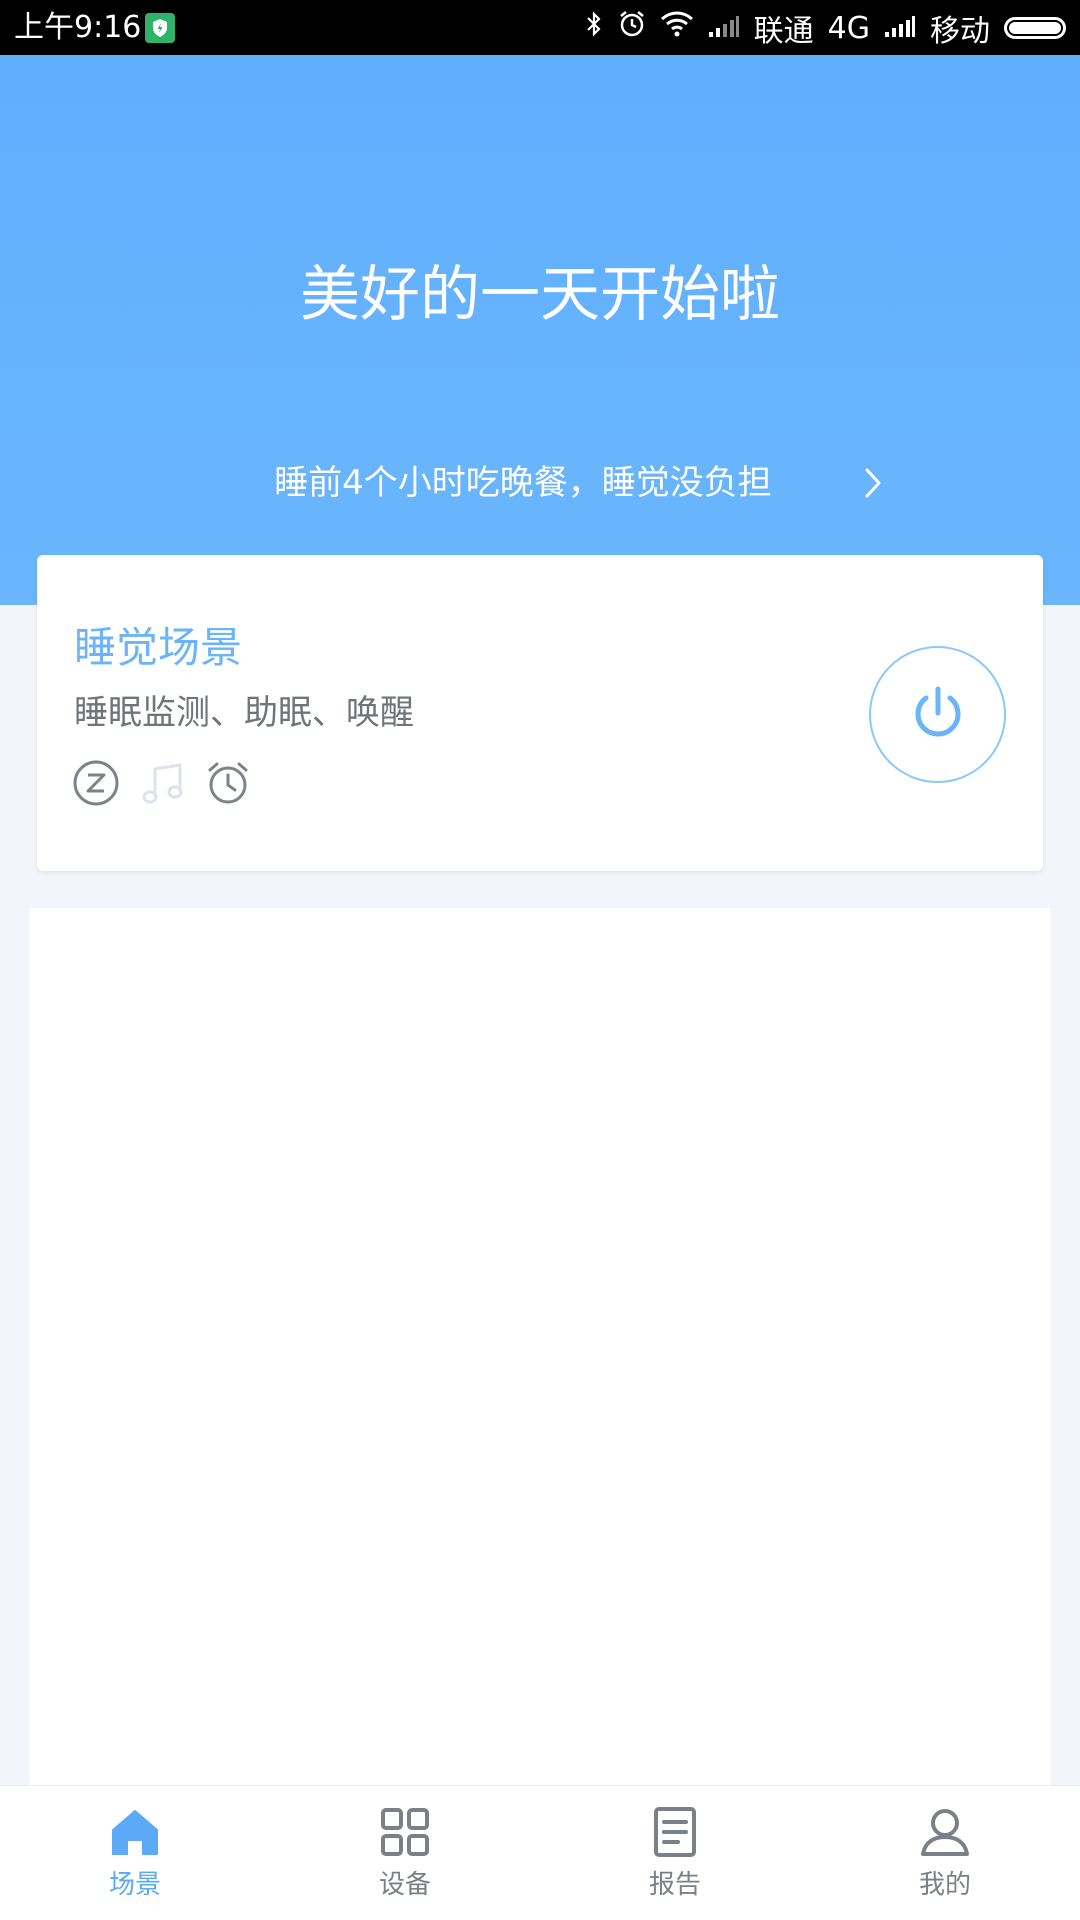 This screenshot has height=1920, width=1080. I want to click on scene-feature-icons, so click(162, 785).